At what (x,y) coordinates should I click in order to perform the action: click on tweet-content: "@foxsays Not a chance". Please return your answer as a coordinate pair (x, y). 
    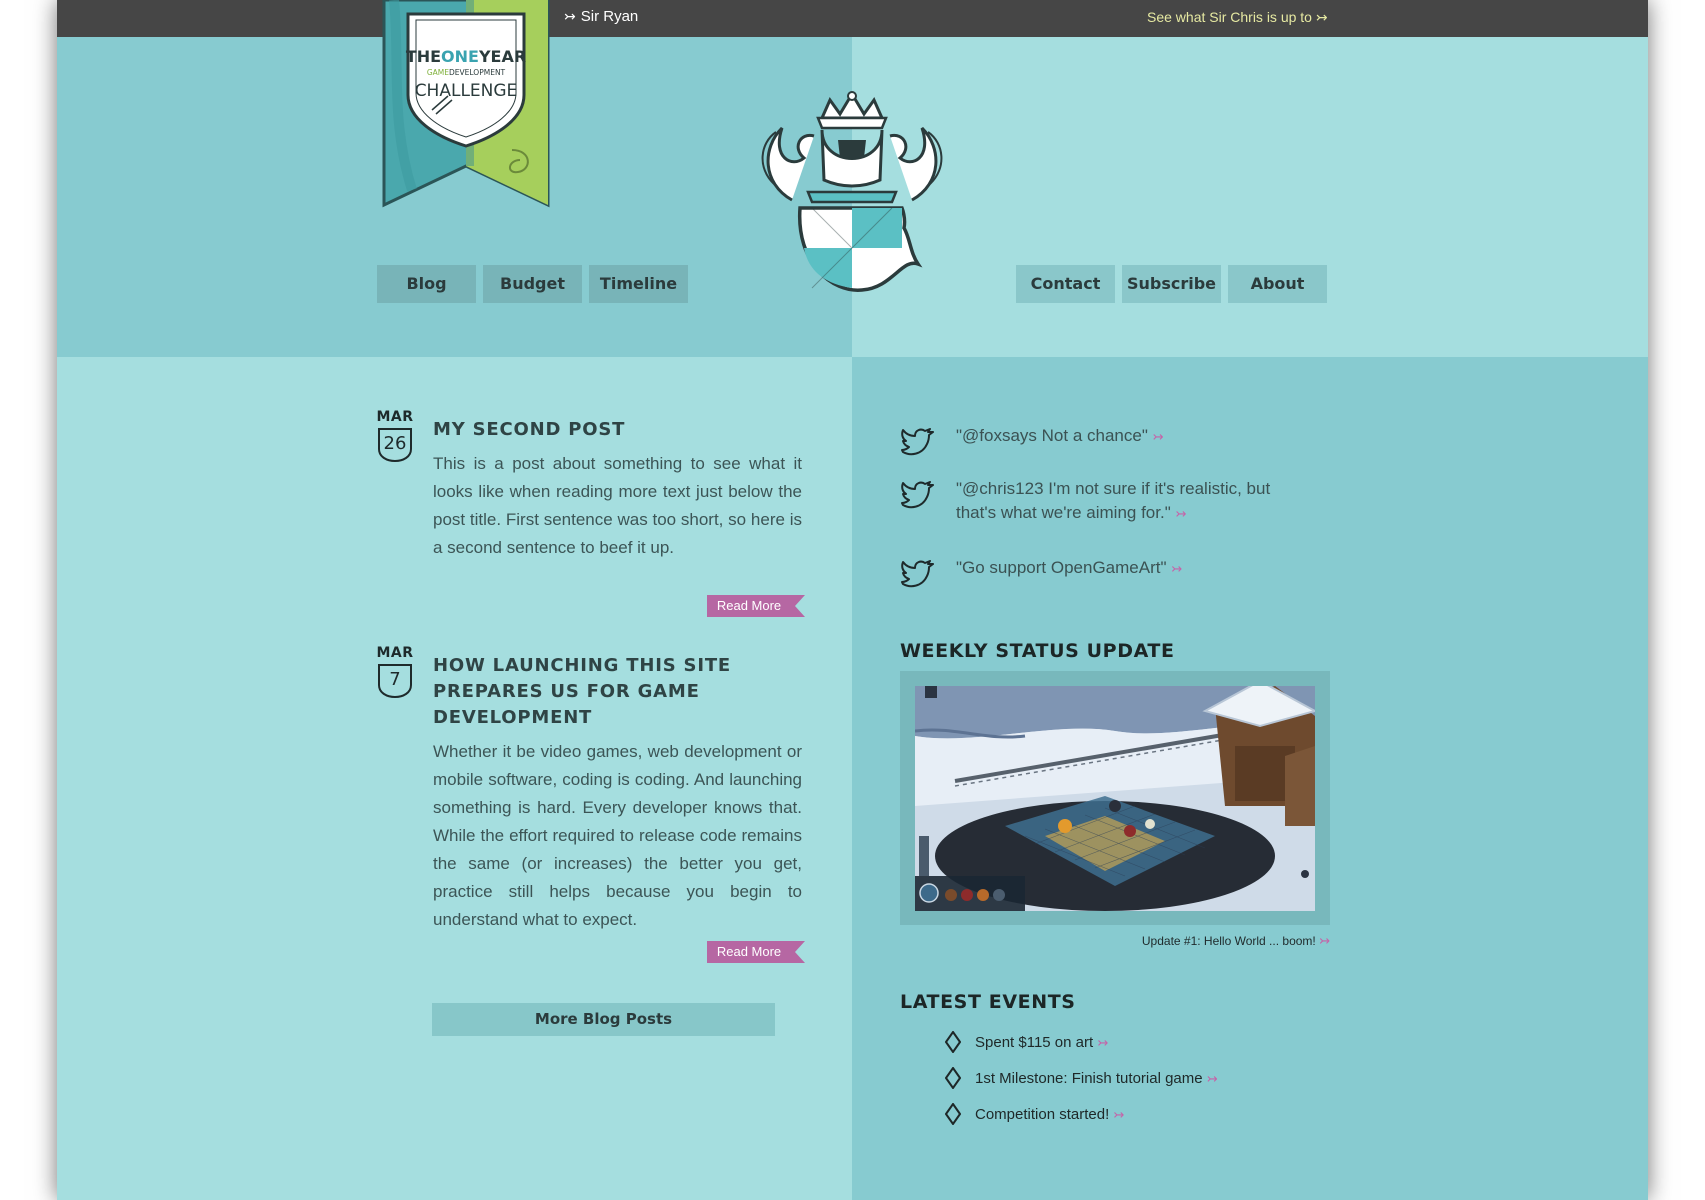
    Looking at the image, I should click on (1052, 435).